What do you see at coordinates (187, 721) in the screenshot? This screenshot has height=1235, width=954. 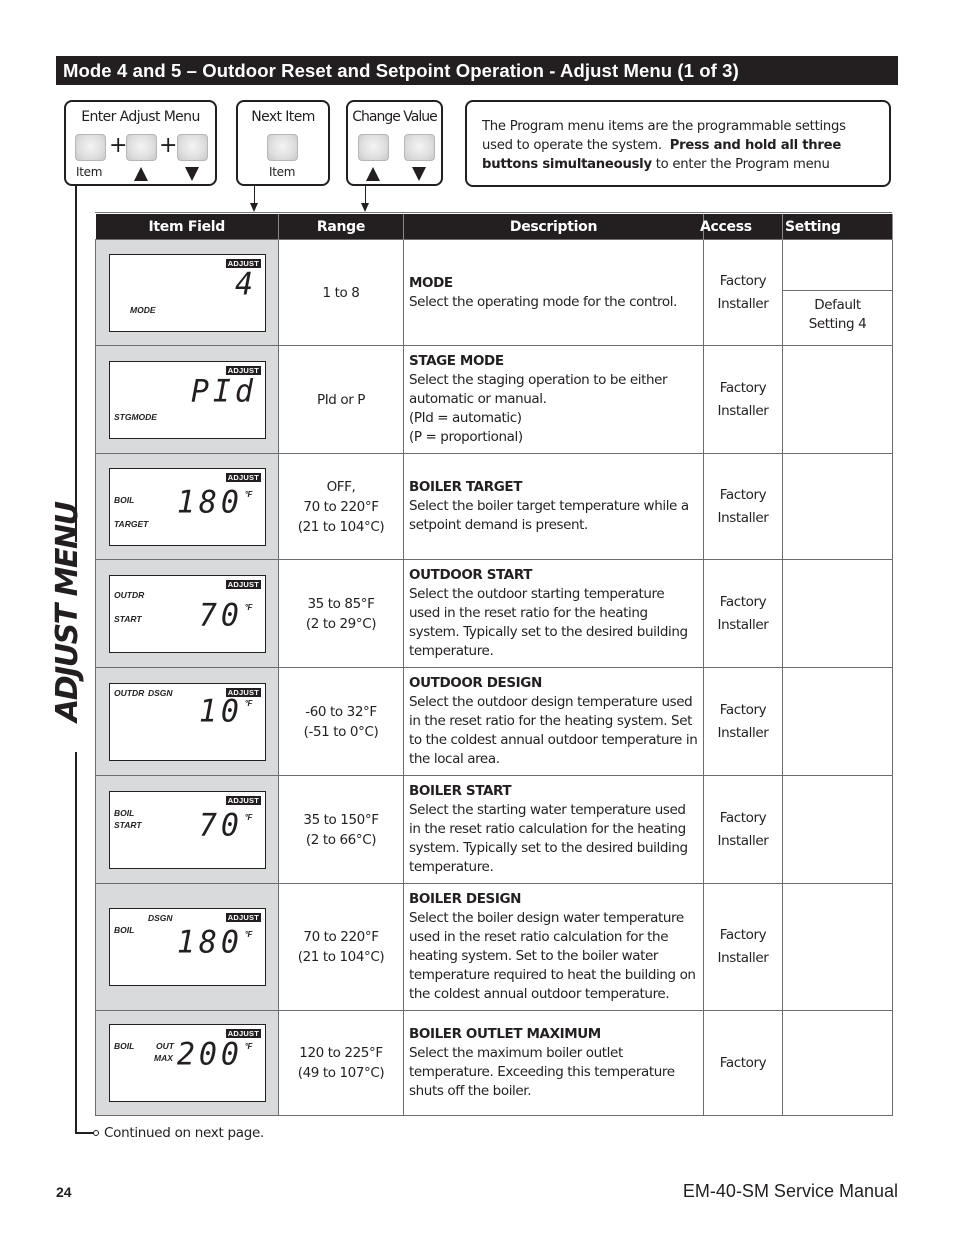 I see `lcd-display: ADJUST OUTDR DSGN 10 °F` at bounding box center [187, 721].